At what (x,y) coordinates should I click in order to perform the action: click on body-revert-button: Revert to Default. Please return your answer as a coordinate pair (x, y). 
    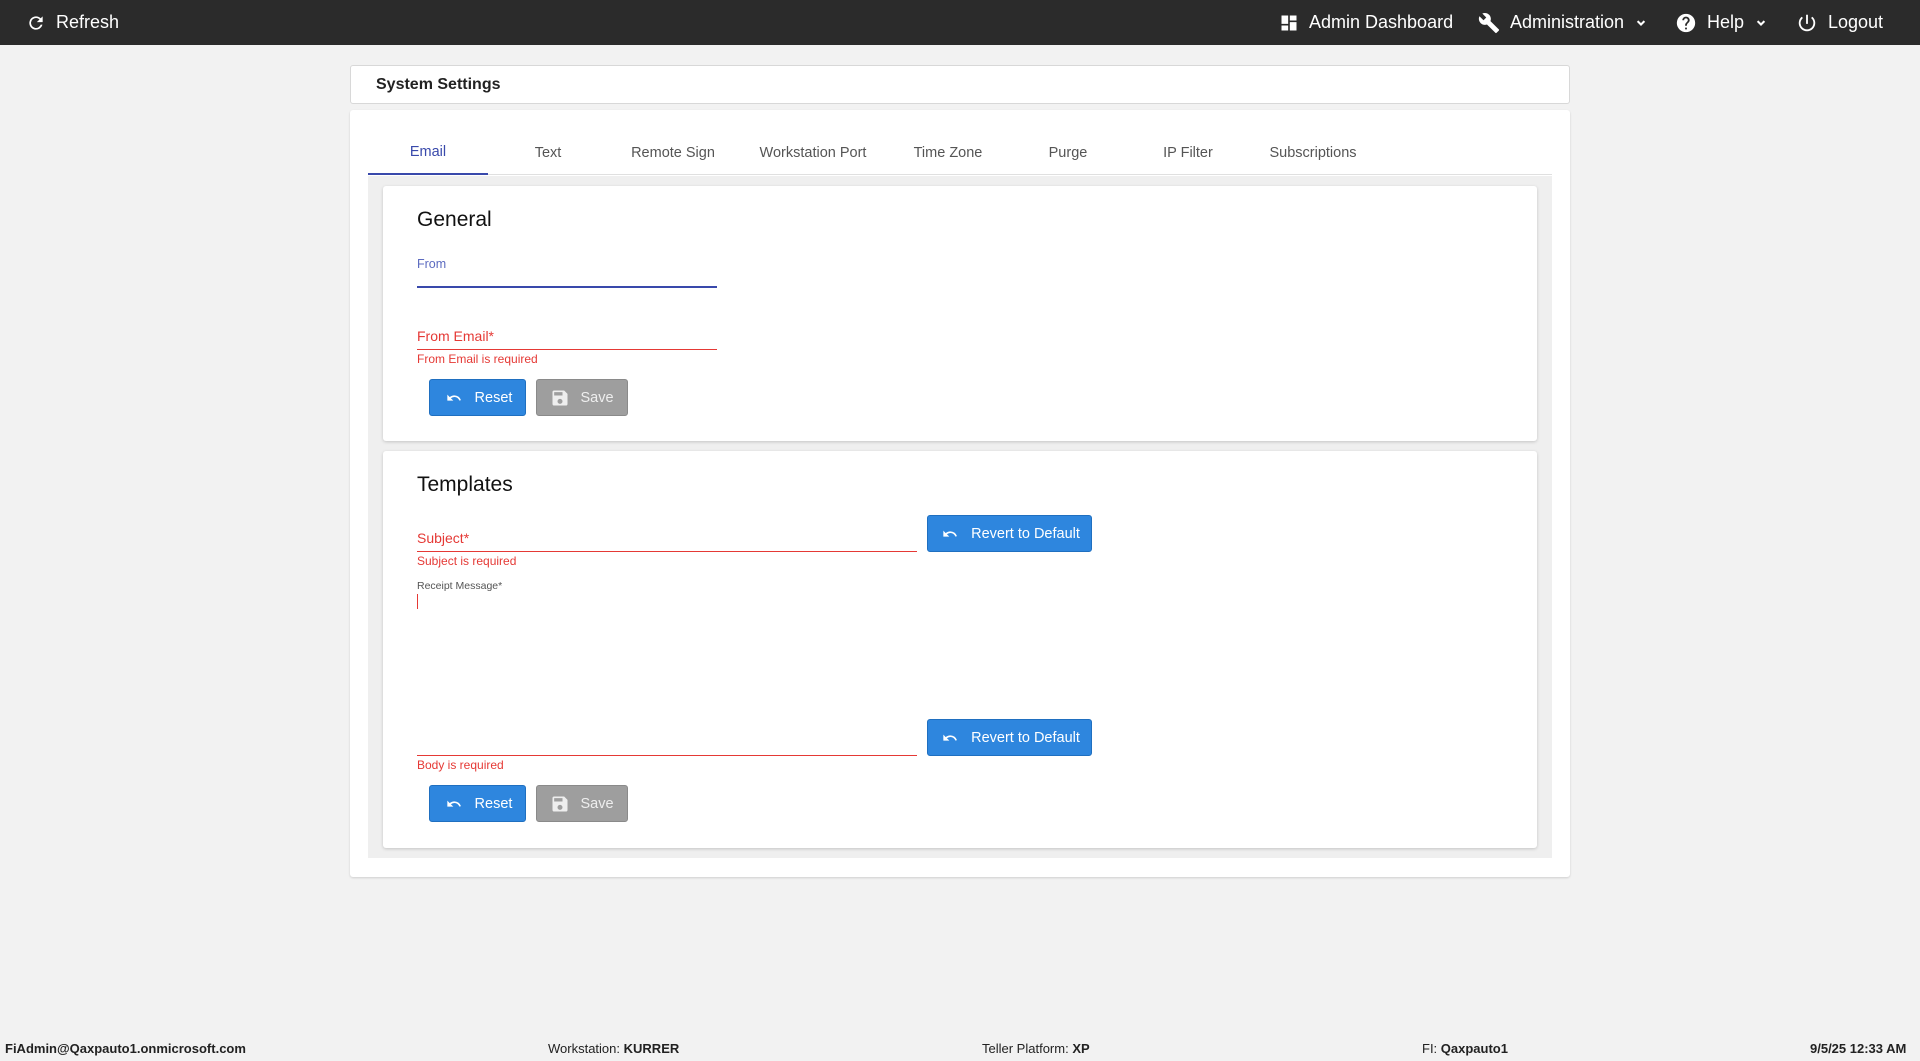
    Looking at the image, I should click on (1009, 737).